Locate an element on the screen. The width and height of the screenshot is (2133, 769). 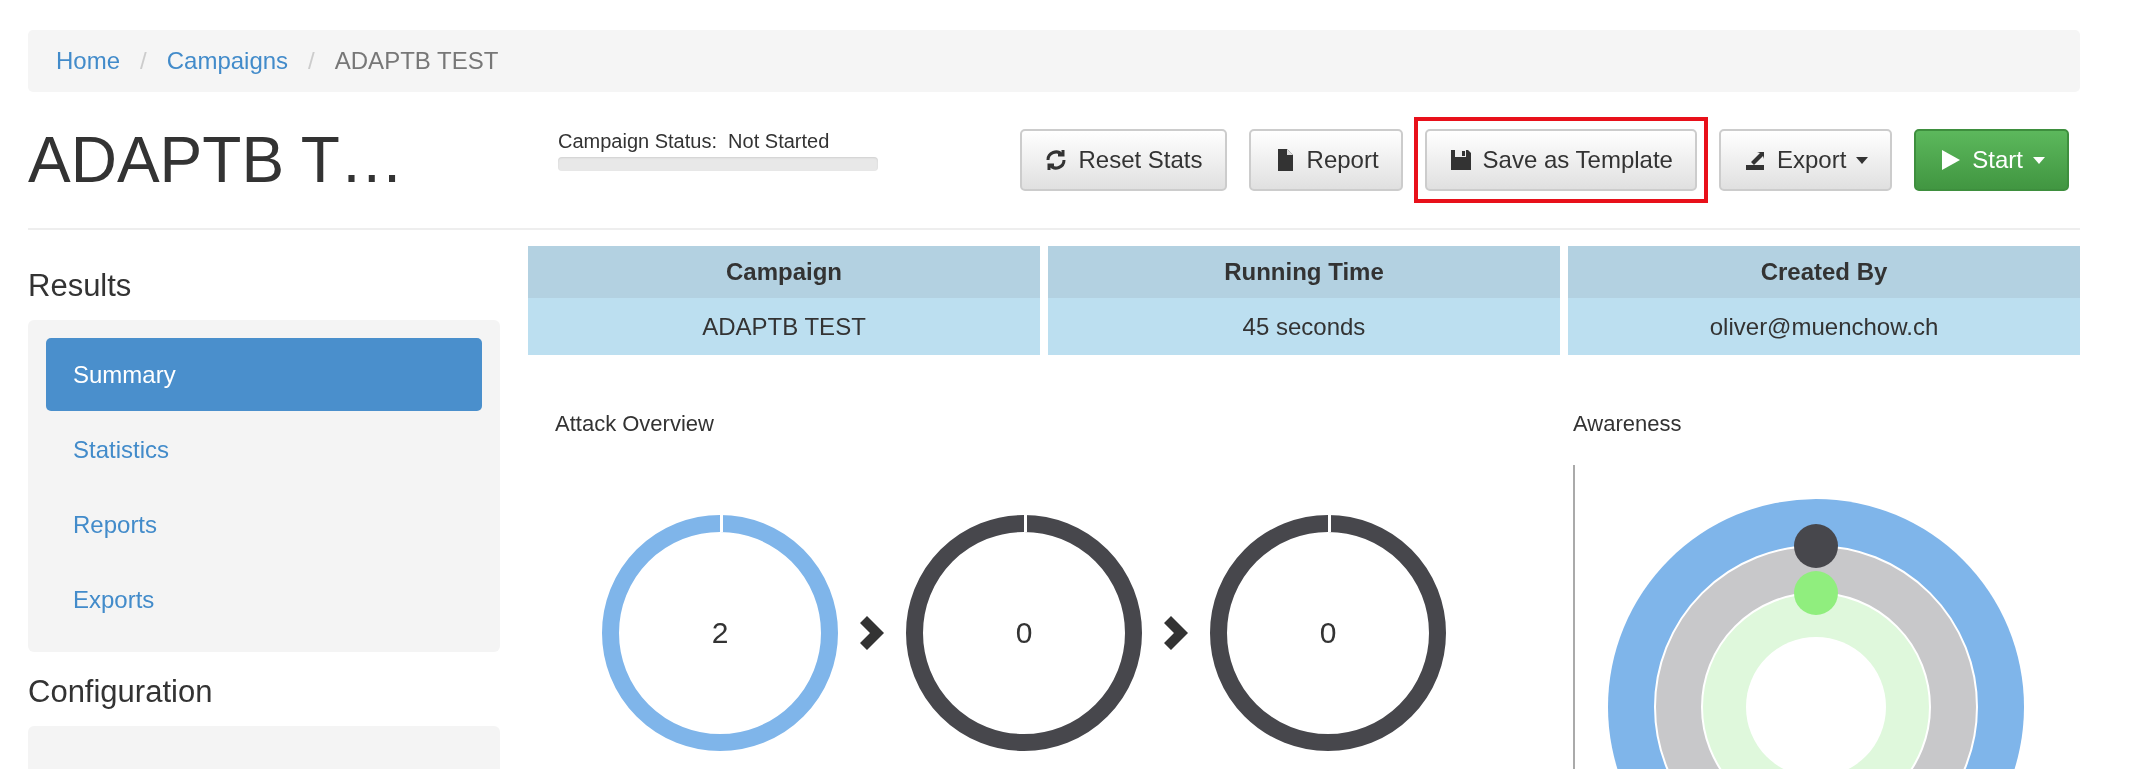
breadcrumb-current: ADAPTB TEST is located at coordinates (416, 61).